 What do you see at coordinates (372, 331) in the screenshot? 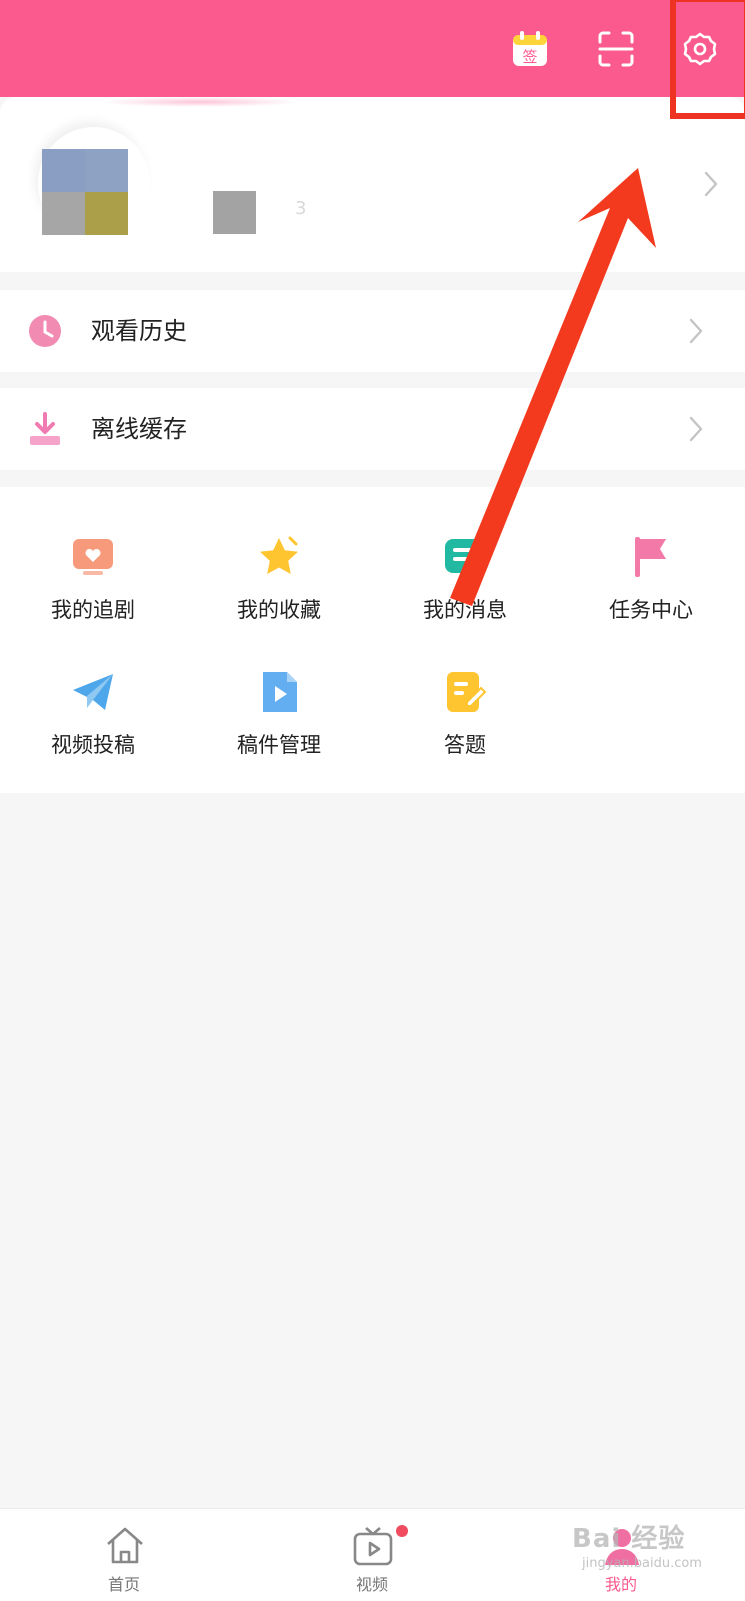
I see `row-watch-history: 观看历史` at bounding box center [372, 331].